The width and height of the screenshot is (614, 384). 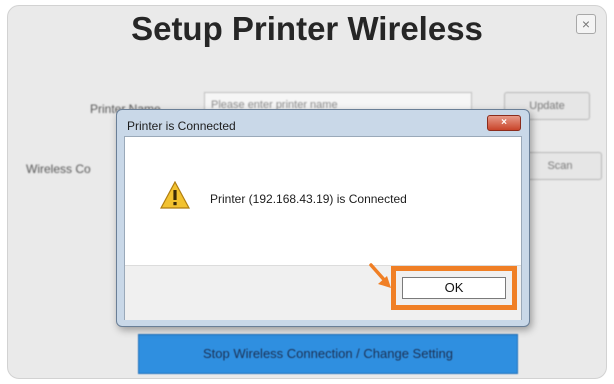 I want to click on scan-button: Scan, so click(x=560, y=166).